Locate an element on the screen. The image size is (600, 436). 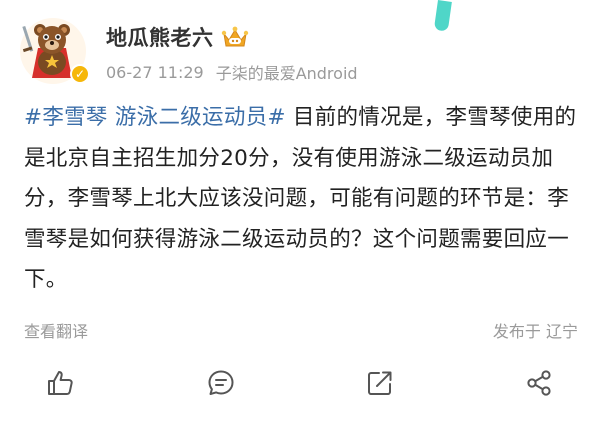
action-bar is located at coordinates (300, 385).